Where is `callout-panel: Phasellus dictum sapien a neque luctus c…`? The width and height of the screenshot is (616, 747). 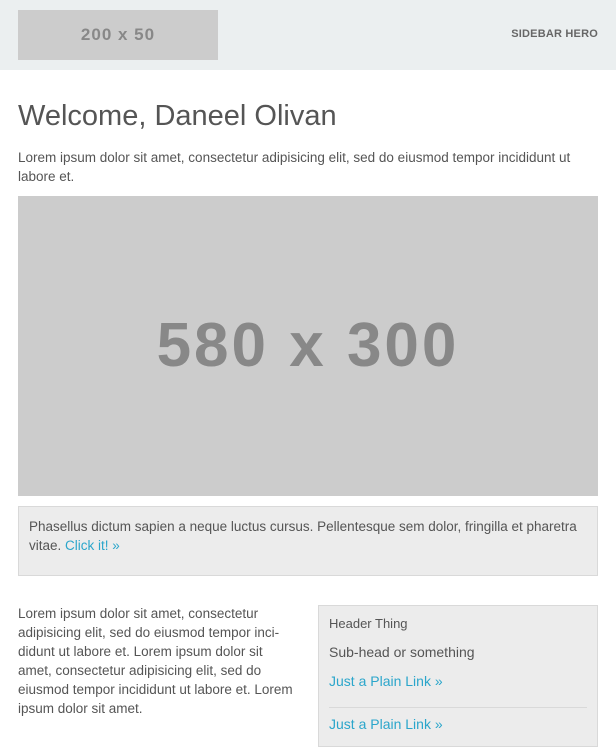 callout-panel: Phasellus dictum sapien a neque luctus c… is located at coordinates (308, 541).